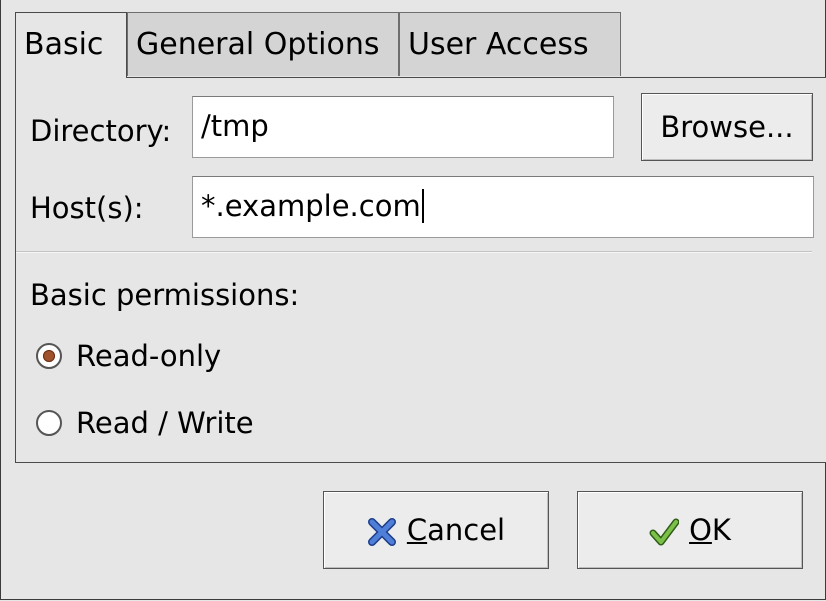 This screenshot has width=826, height=601. I want to click on radio-button-selected, so click(49, 356).